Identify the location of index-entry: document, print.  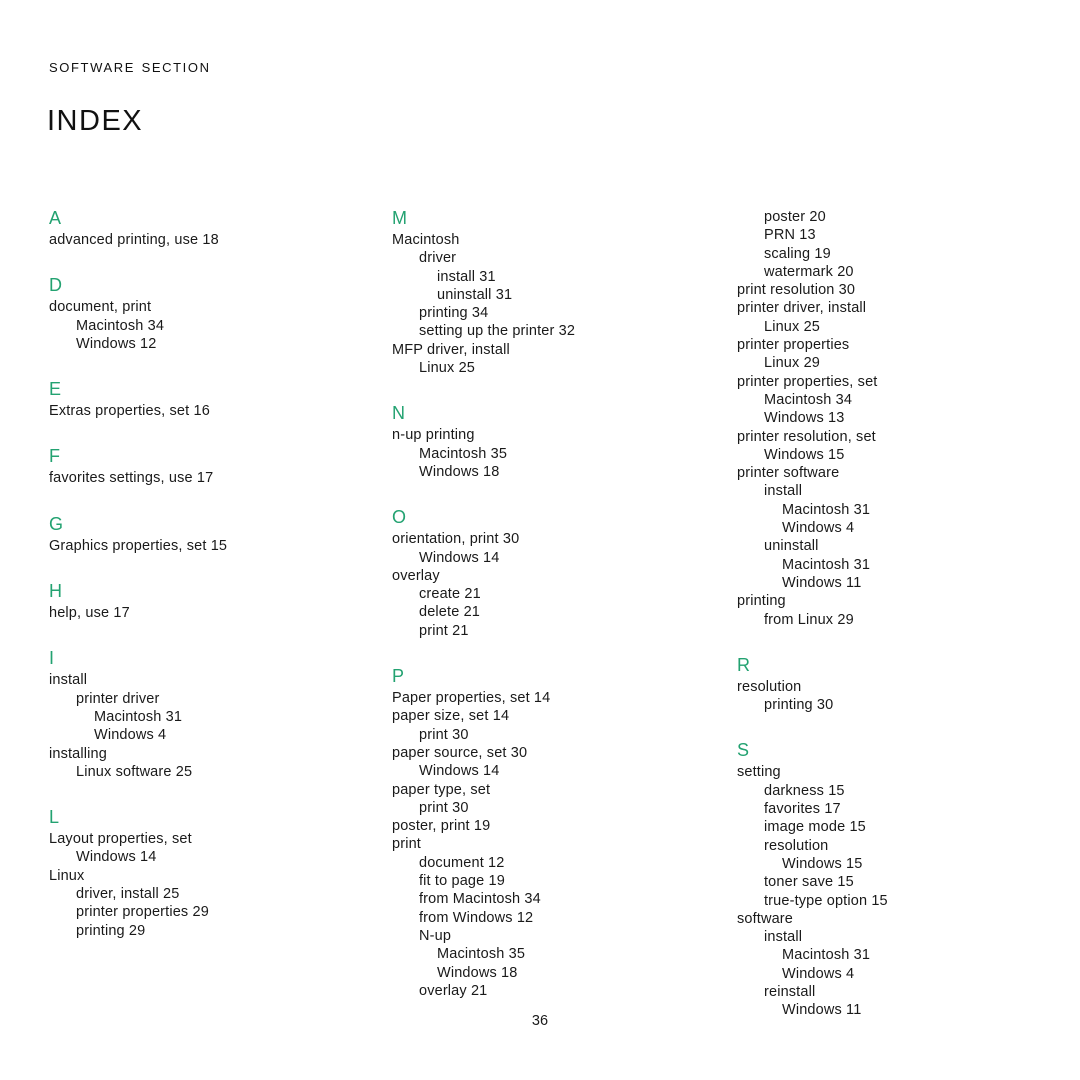
(100, 307).